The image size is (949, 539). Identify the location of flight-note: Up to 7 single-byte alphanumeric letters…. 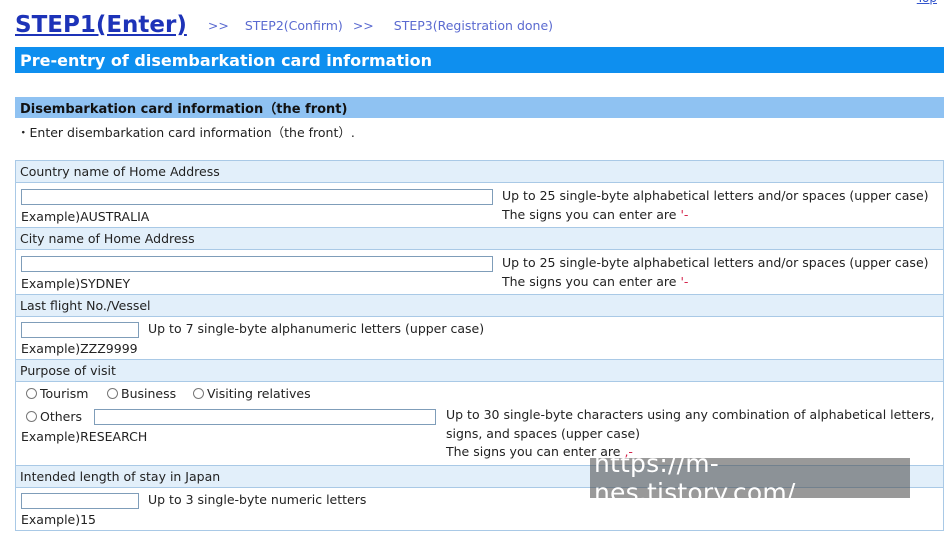
(316, 328).